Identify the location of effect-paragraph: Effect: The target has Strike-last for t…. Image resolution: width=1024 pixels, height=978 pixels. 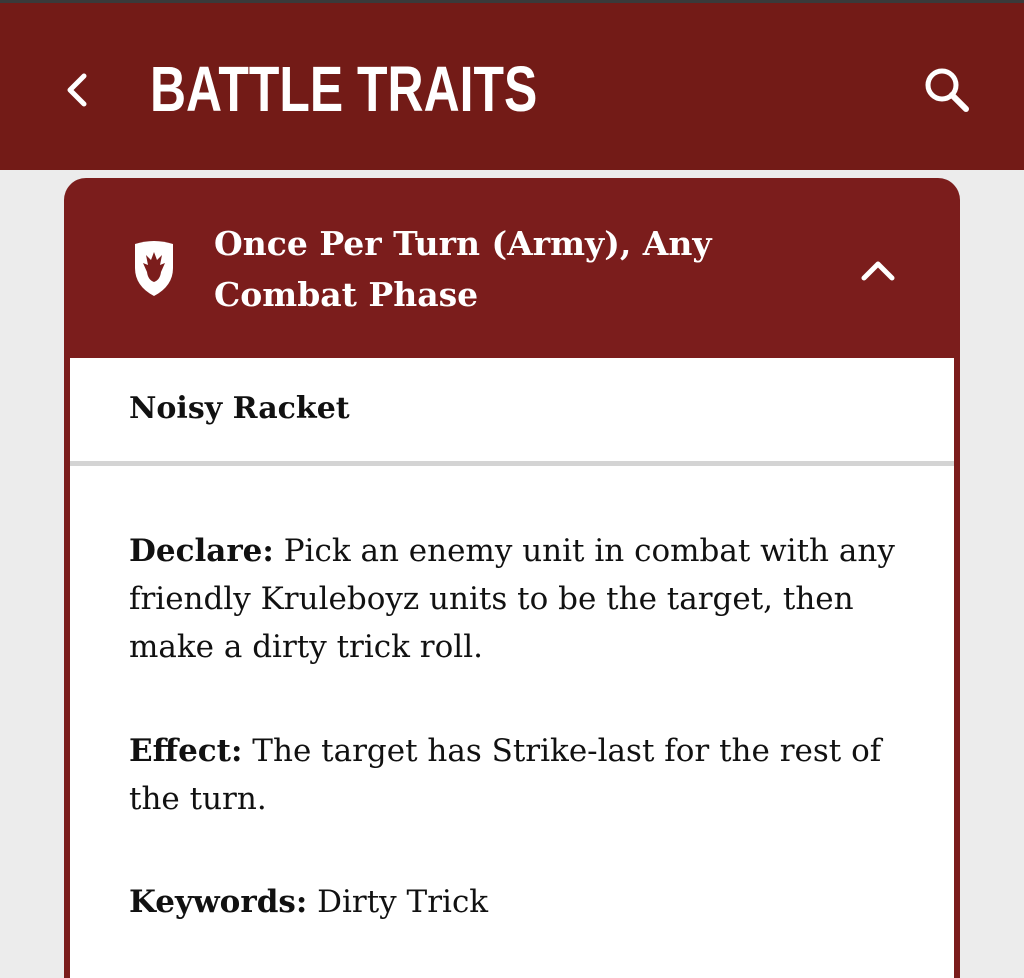
(519, 775).